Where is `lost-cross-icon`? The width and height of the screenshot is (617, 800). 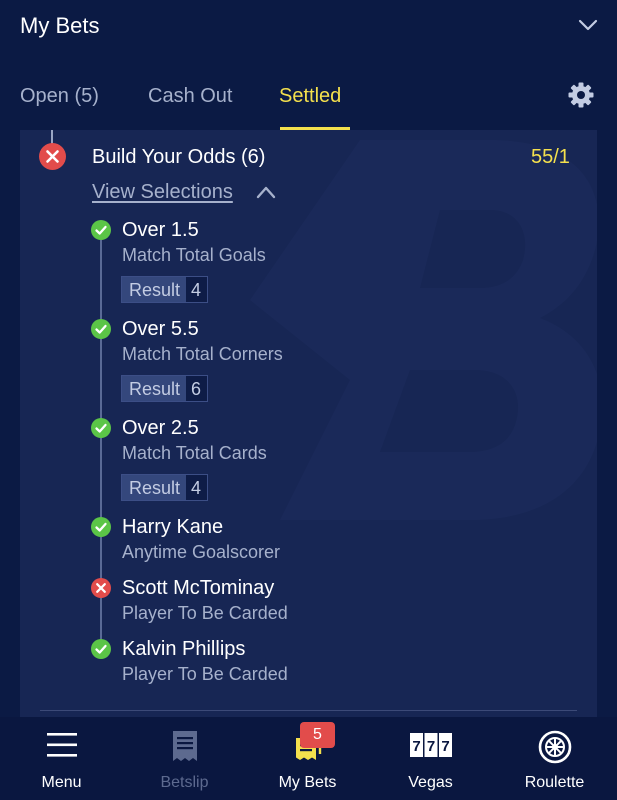 lost-cross-icon is located at coordinates (101, 588).